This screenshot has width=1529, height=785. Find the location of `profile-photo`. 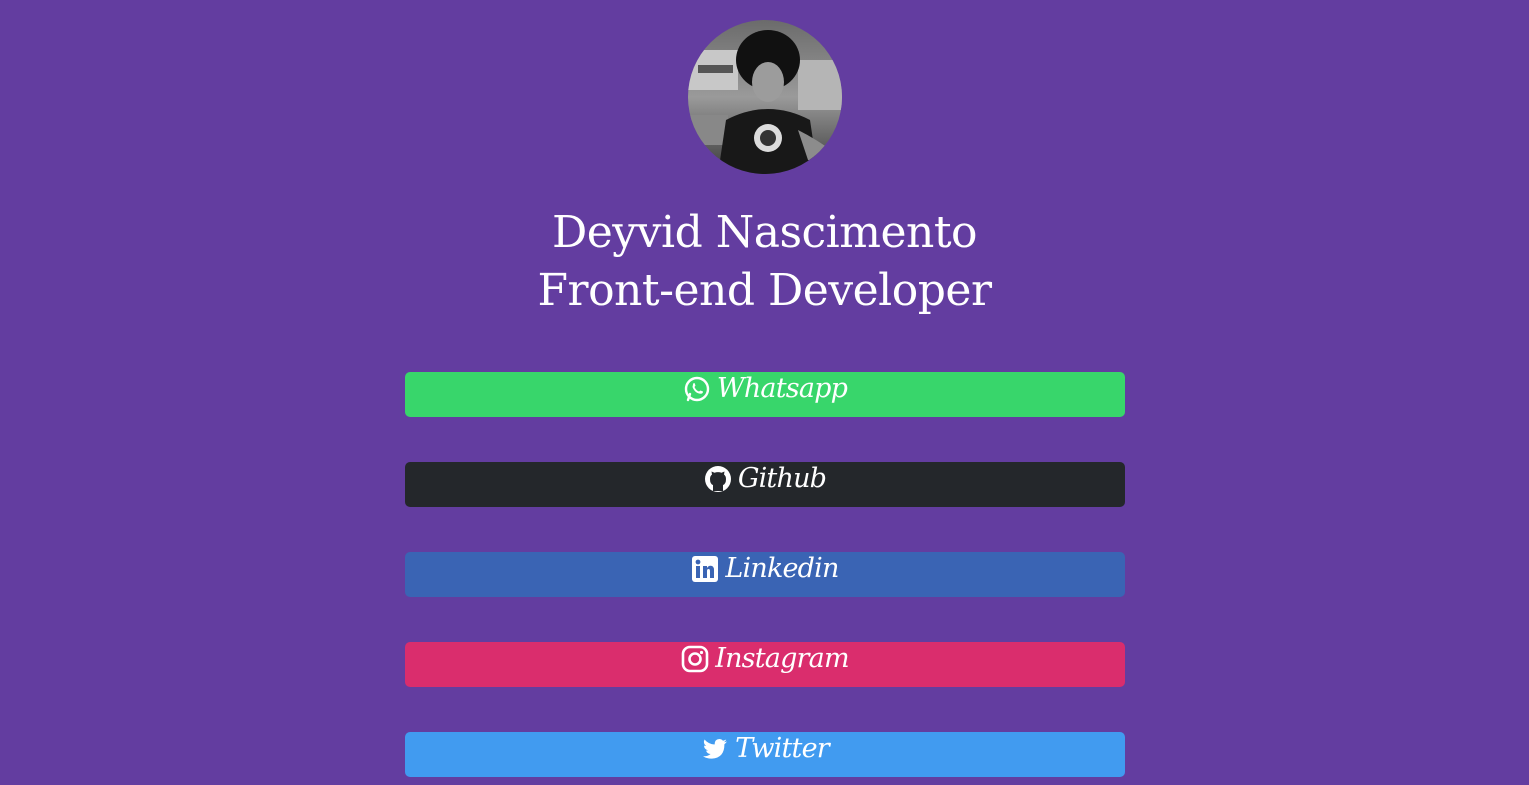

profile-photo is located at coordinates (765, 97).